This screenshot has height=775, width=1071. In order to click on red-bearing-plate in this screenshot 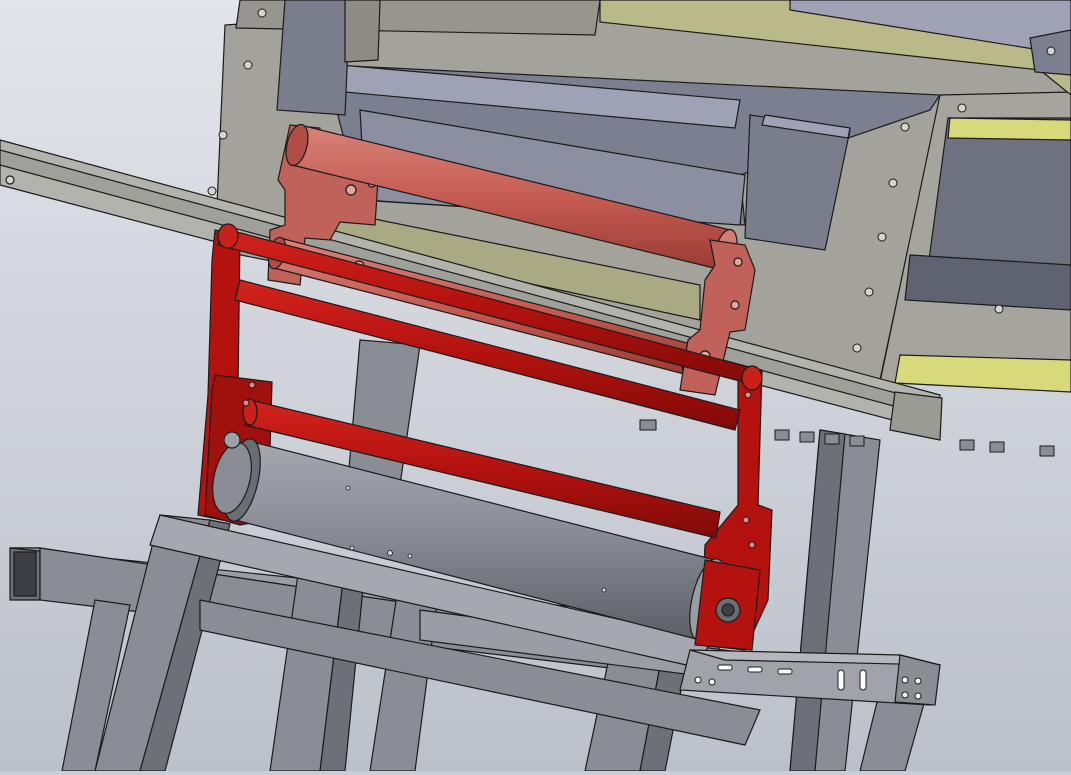, I will do `click(727, 605)`.